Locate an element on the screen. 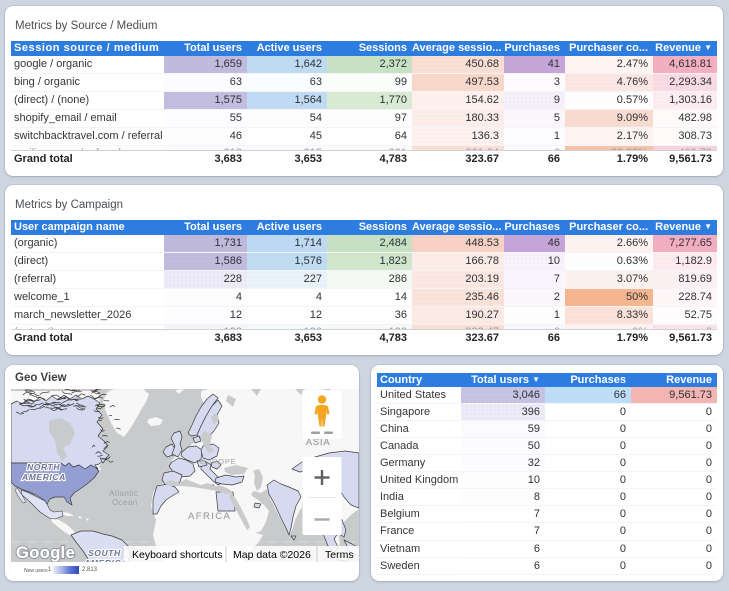 This screenshot has width=729, height=591. svg-text: AFRICA is located at coordinates (209, 516).